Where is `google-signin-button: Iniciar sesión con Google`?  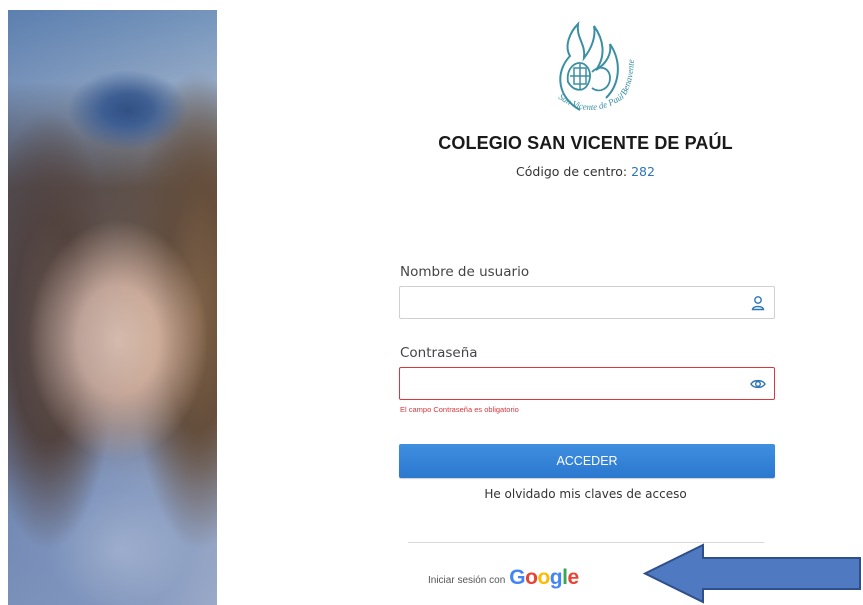 google-signin-button: Iniciar sesión con Google is located at coordinates (503, 577).